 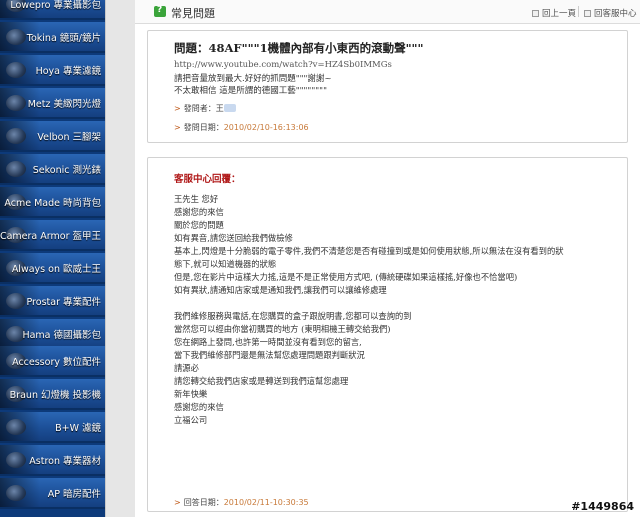 What do you see at coordinates (191, 420) in the screenshot?
I see `answer-line: 立福公司` at bounding box center [191, 420].